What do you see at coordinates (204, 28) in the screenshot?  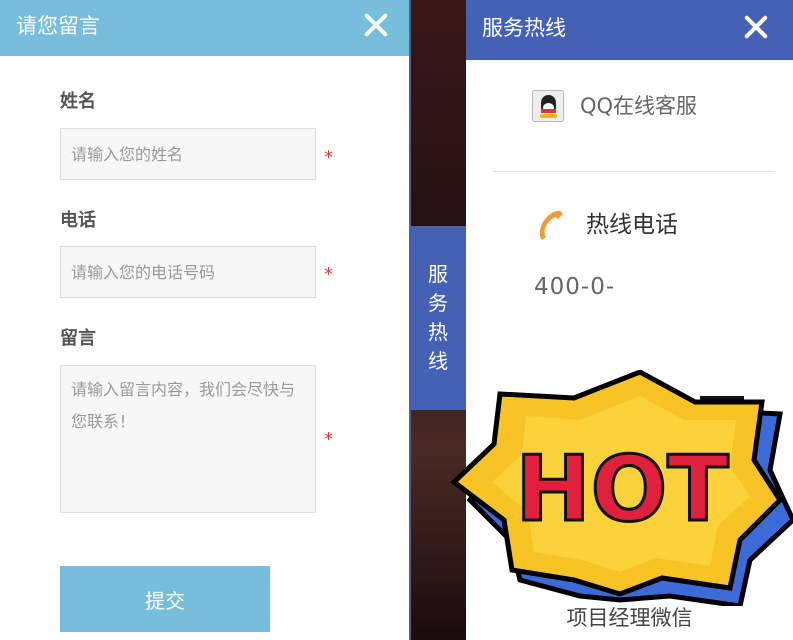 I see `message-panel-header: 请您留言` at bounding box center [204, 28].